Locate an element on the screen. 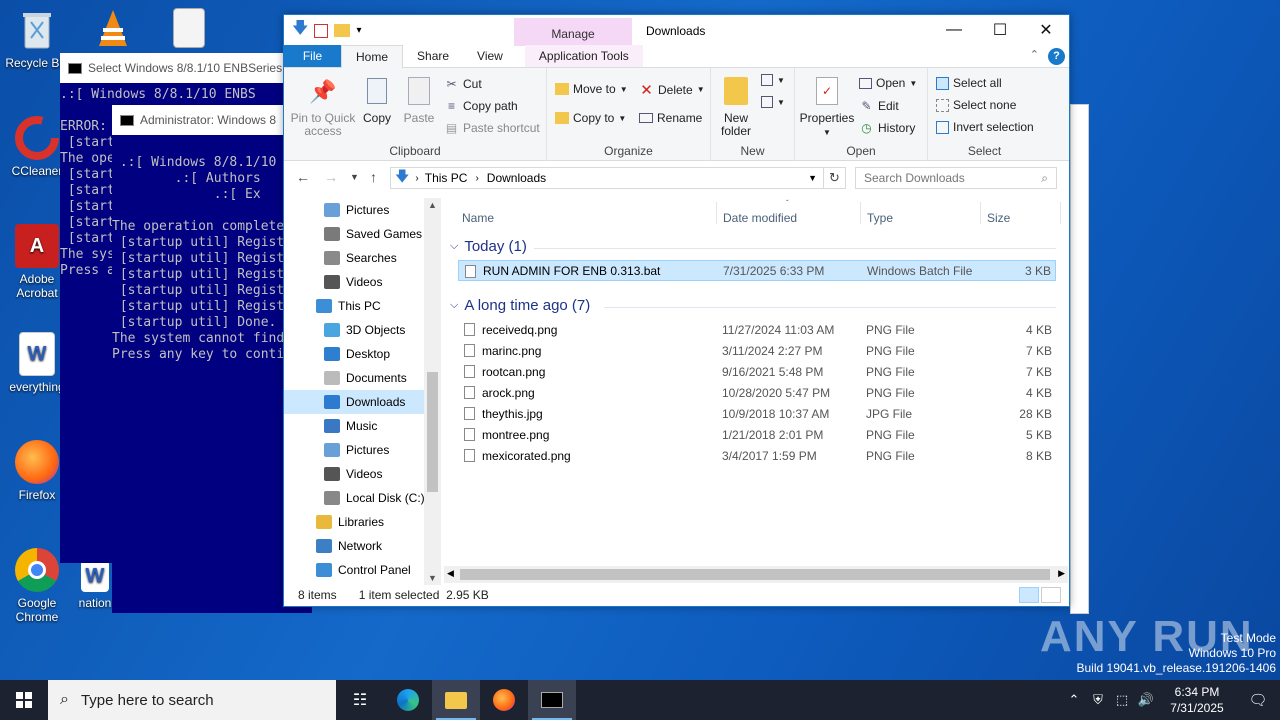 The width and height of the screenshot is (1280, 720). nav-item-desktop: Desktop is located at coordinates (362, 354).